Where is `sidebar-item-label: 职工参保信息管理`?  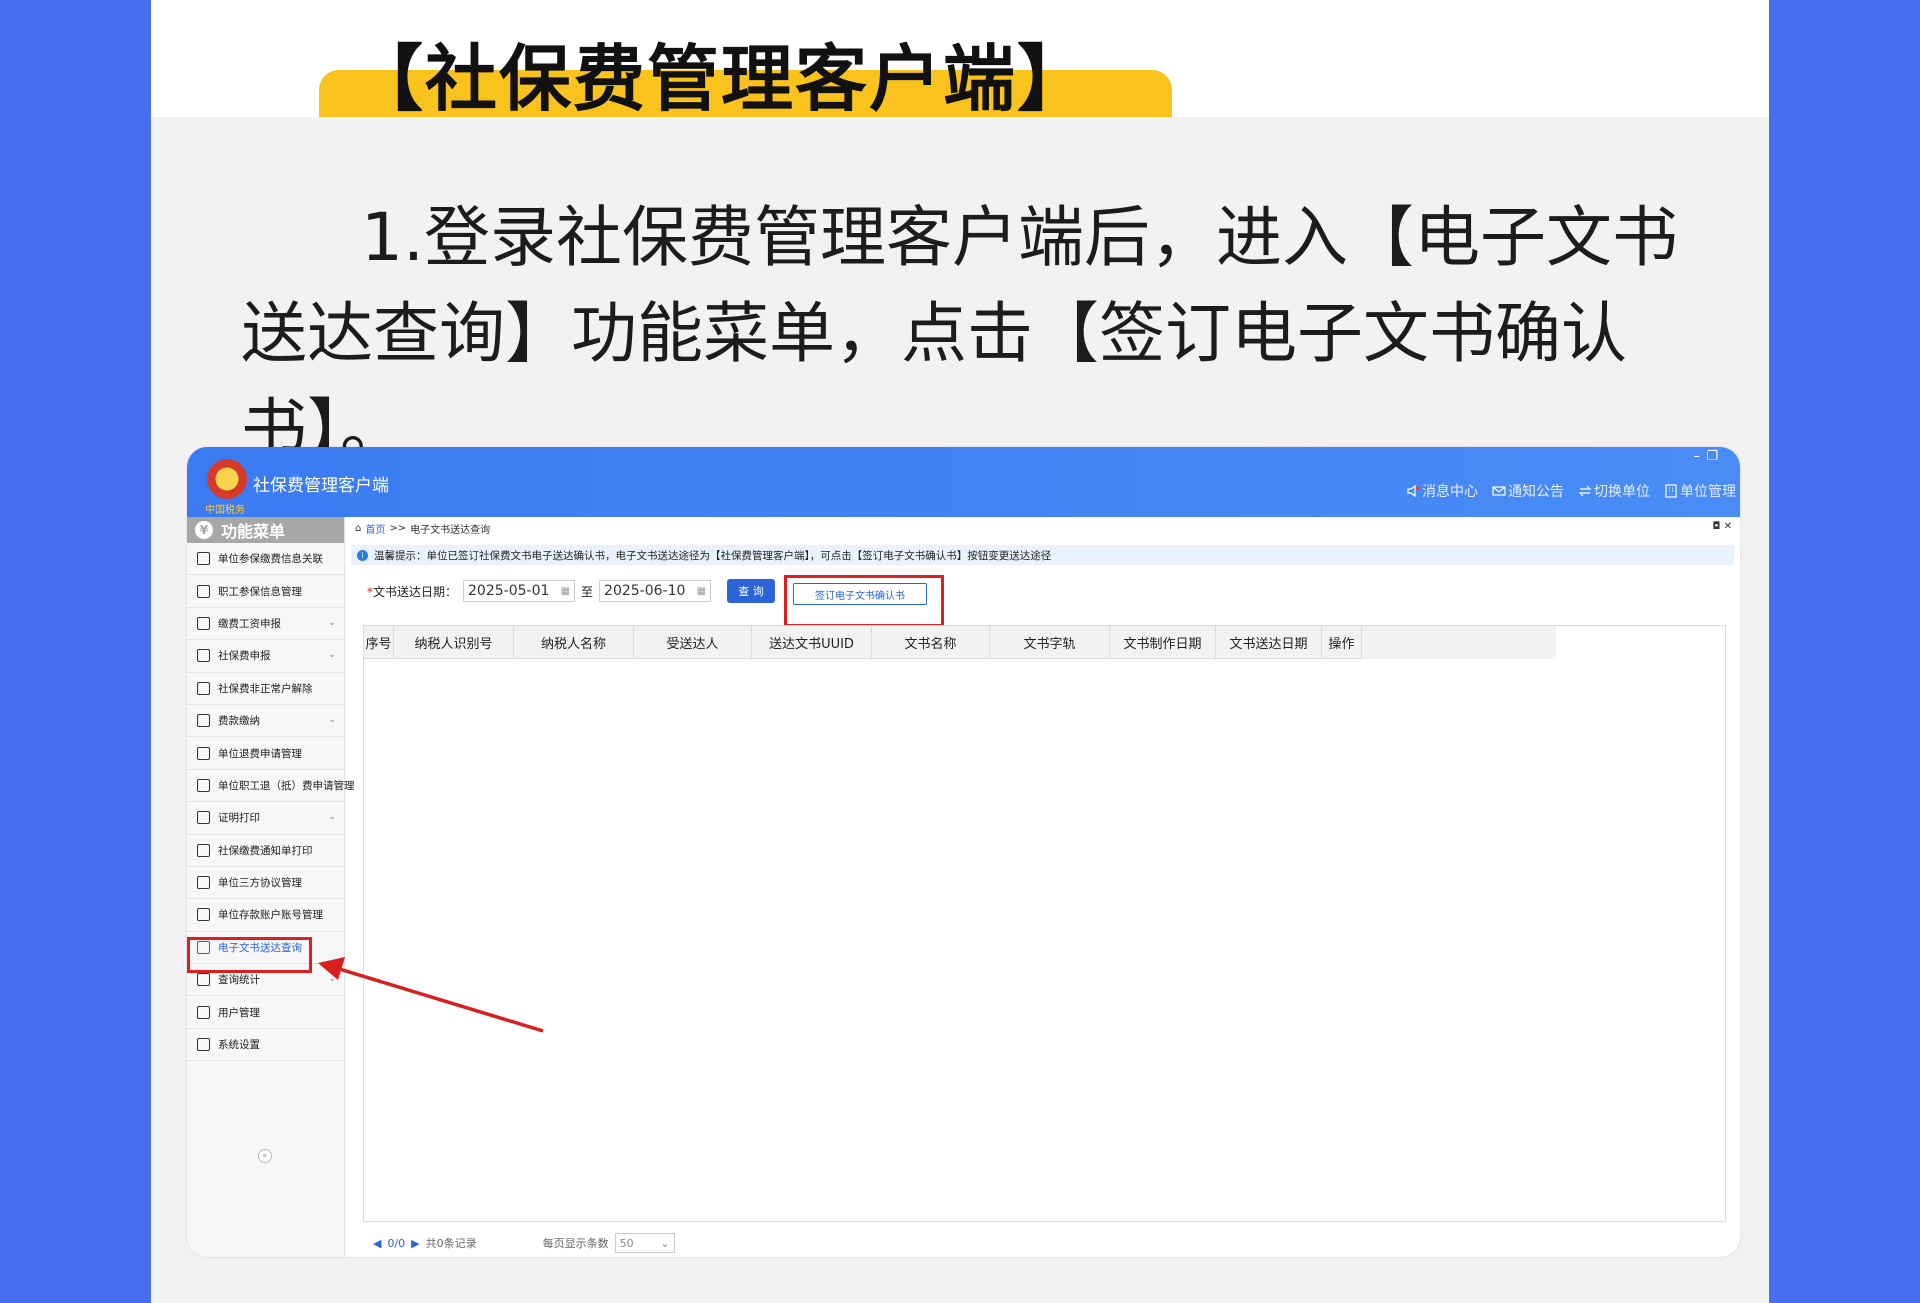
sidebar-item-label: 职工参保信息管理 is located at coordinates (260, 591).